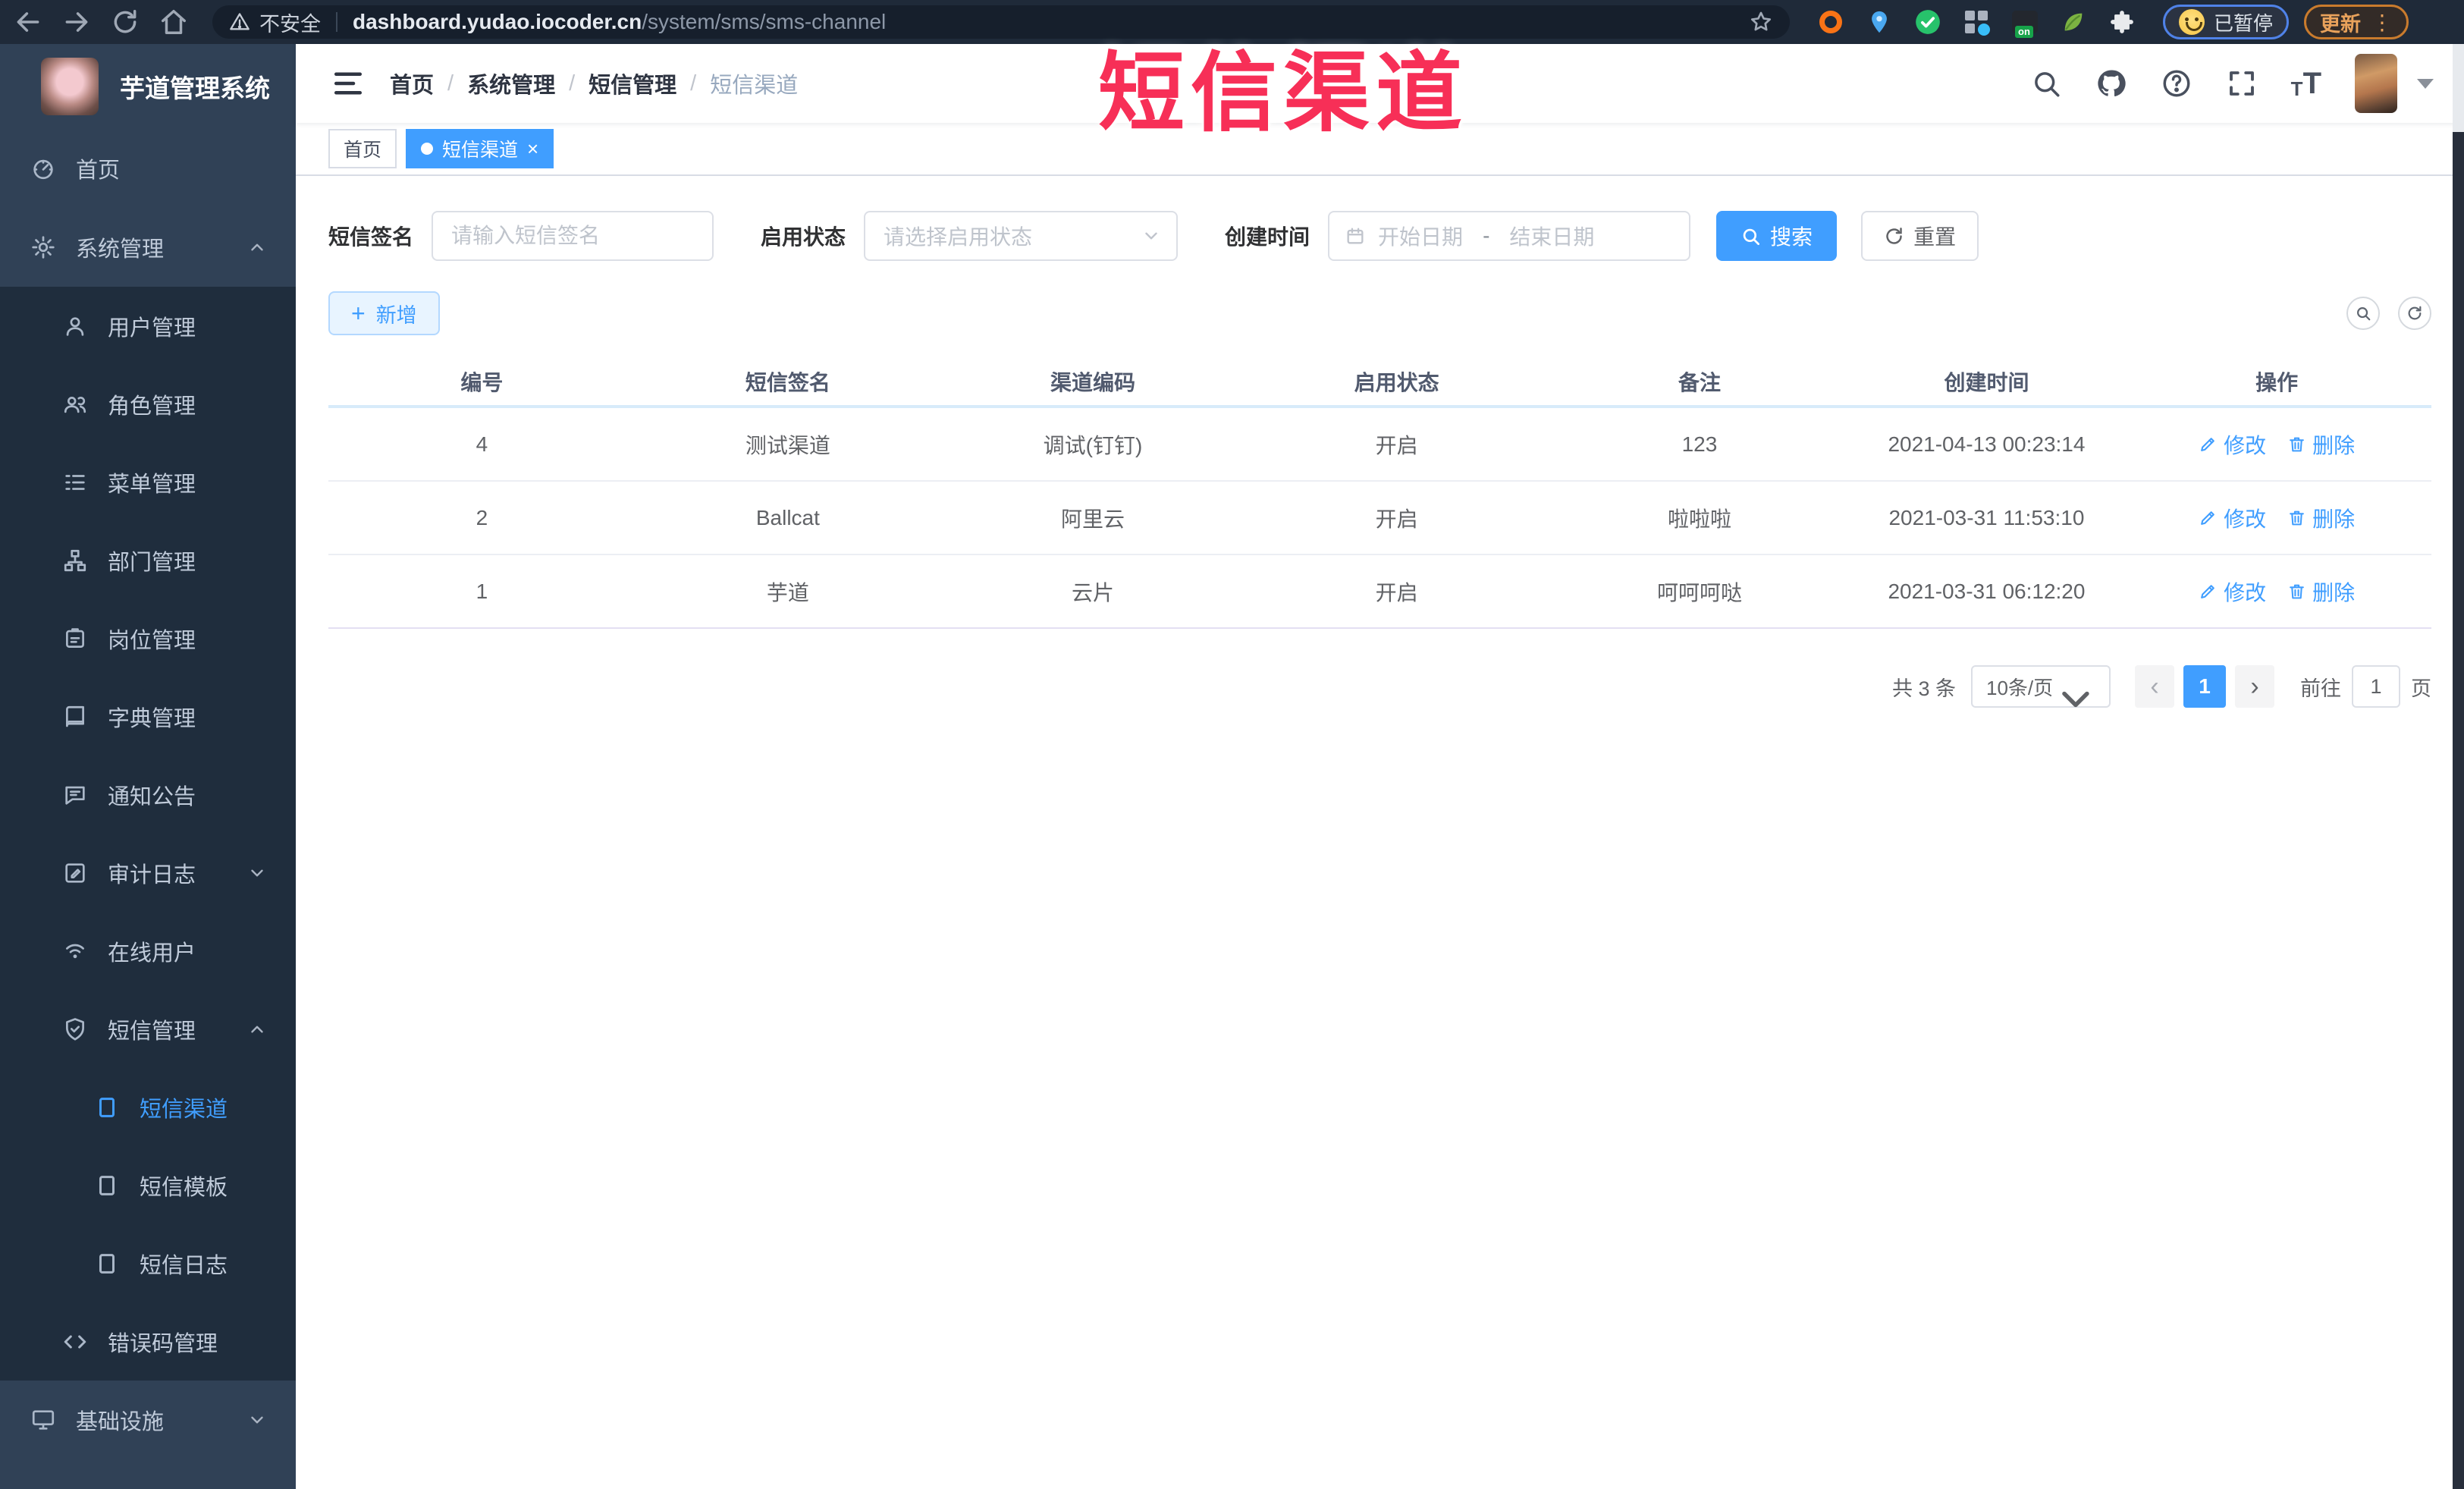  What do you see at coordinates (148, 1341) in the screenshot?
I see `sidebar-item: 错误码管理` at bounding box center [148, 1341].